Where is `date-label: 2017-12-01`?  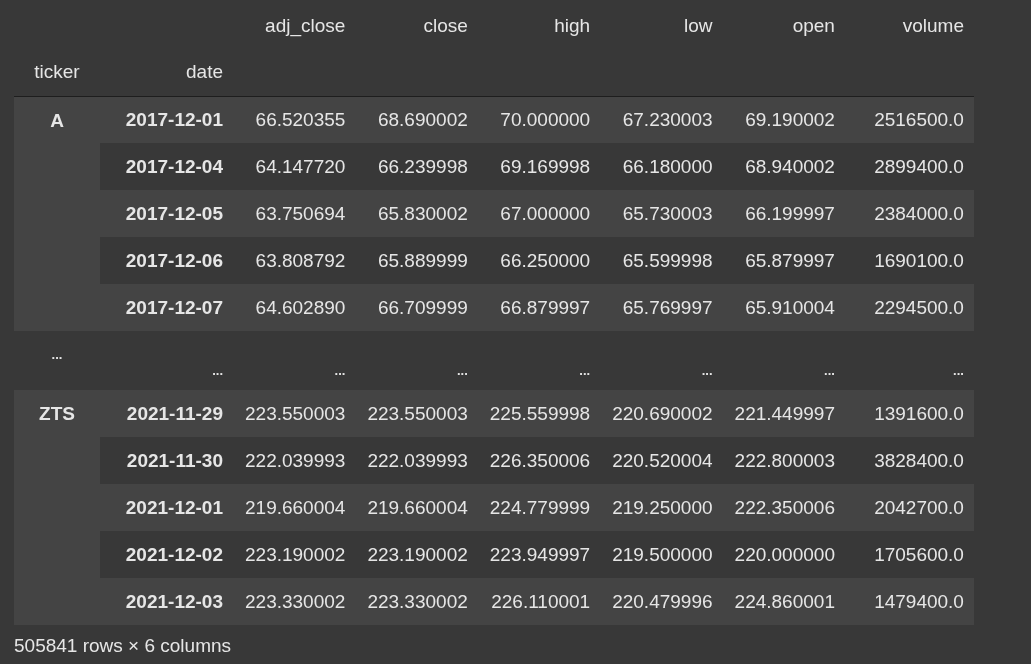
date-label: 2017-12-01 is located at coordinates (174, 119).